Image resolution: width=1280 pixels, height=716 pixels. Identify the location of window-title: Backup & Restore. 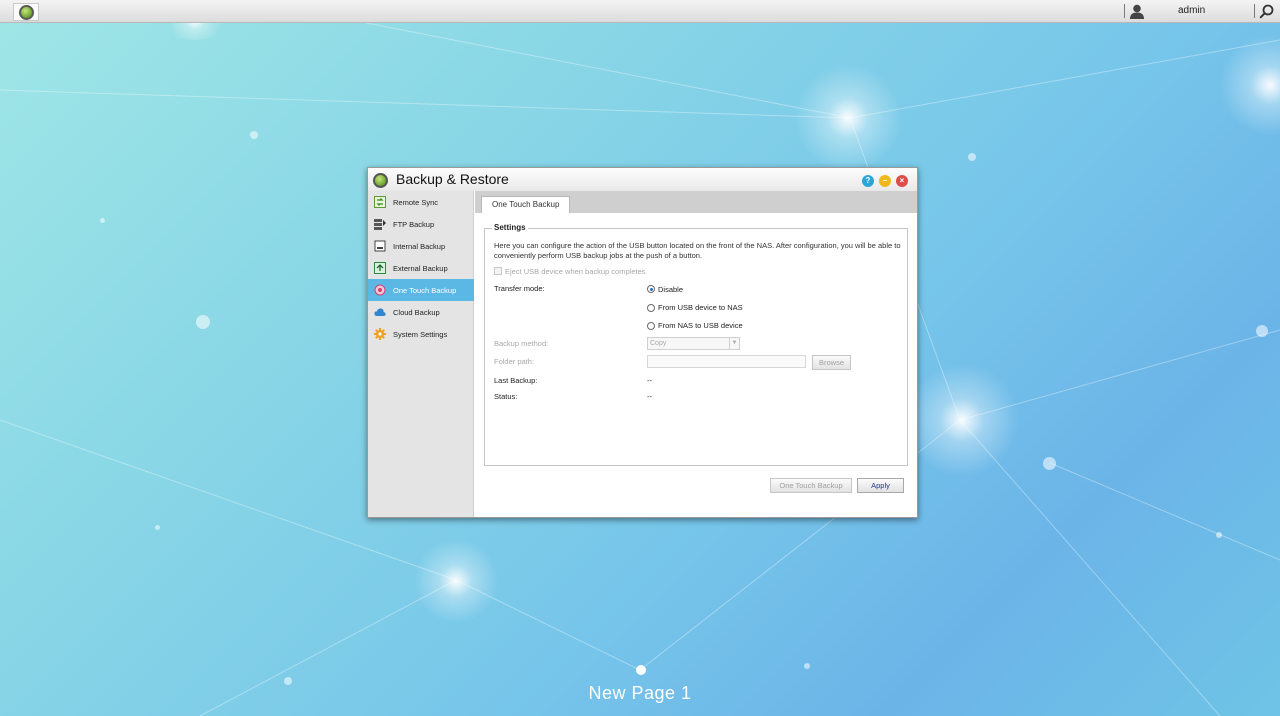
(452, 179).